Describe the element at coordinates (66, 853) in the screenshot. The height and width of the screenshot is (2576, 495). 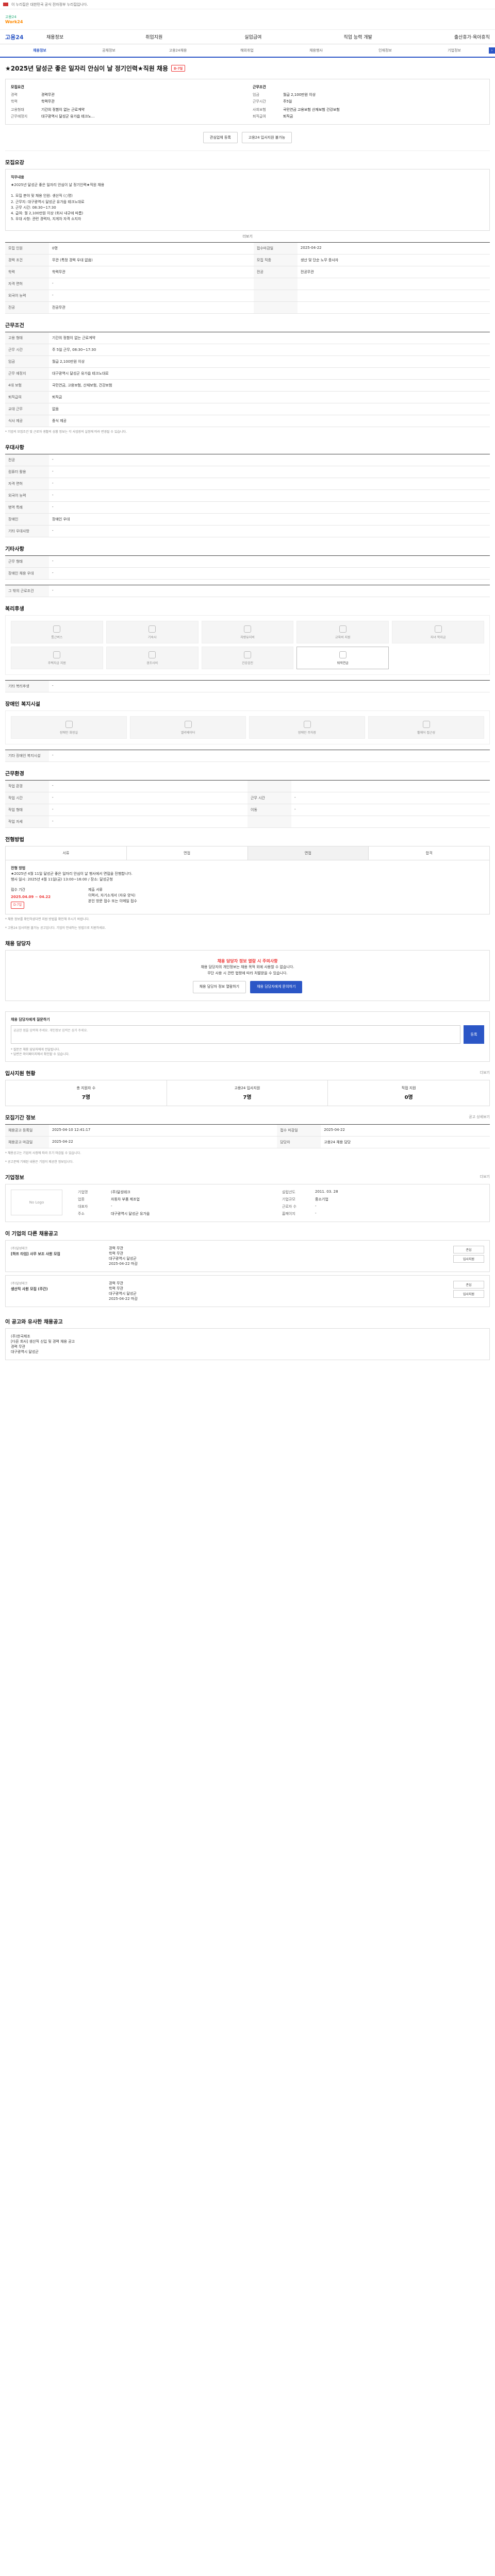
I see `process-tab-0: 서류` at that location.